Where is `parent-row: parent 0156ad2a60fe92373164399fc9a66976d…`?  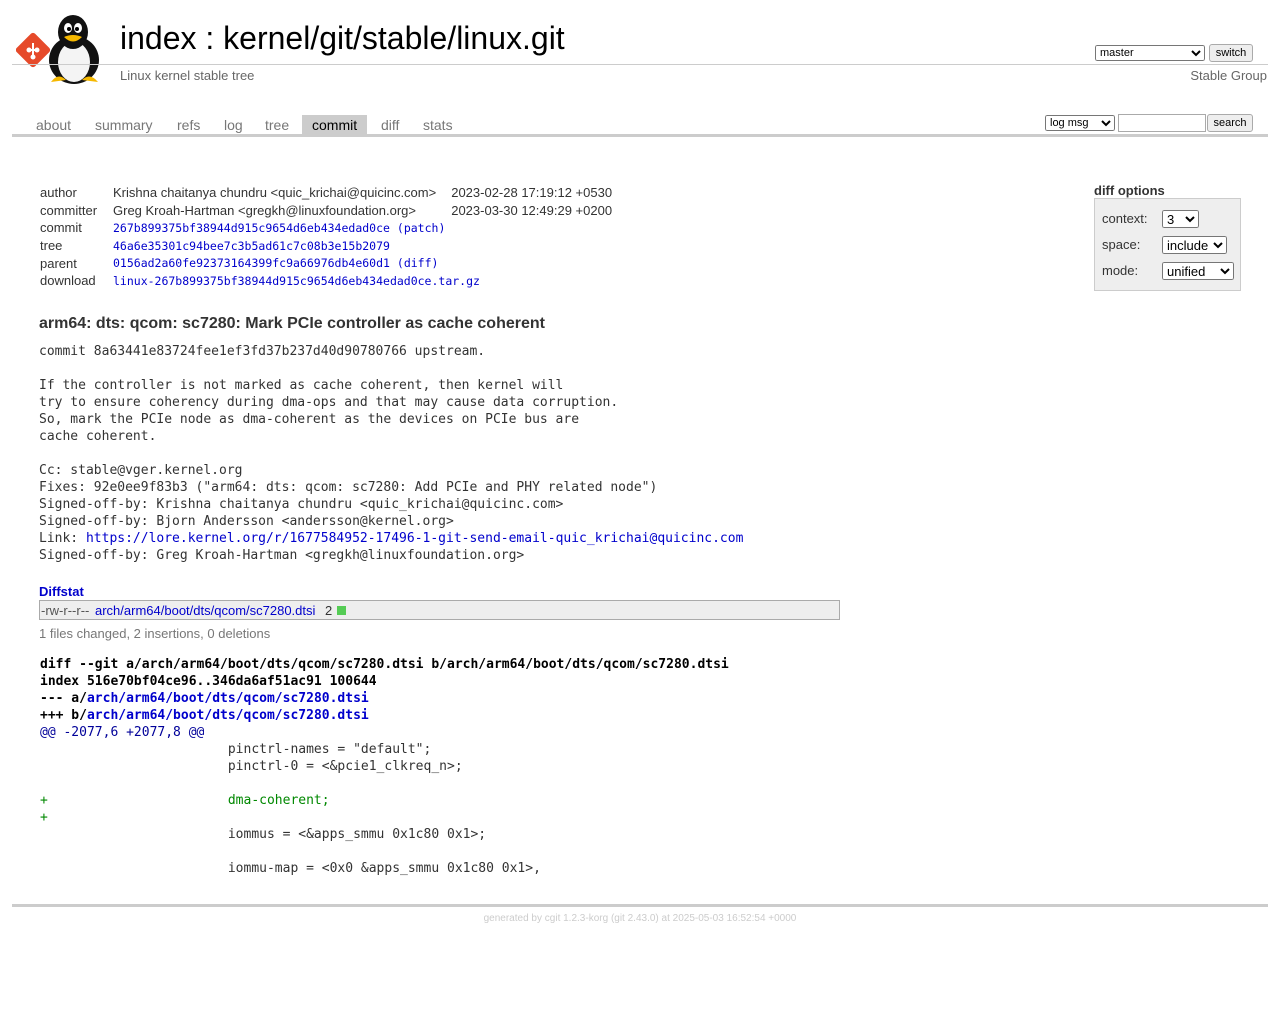 parent-row: parent 0156ad2a60fe92373164399fc9a66976d… is located at coordinates (326, 263).